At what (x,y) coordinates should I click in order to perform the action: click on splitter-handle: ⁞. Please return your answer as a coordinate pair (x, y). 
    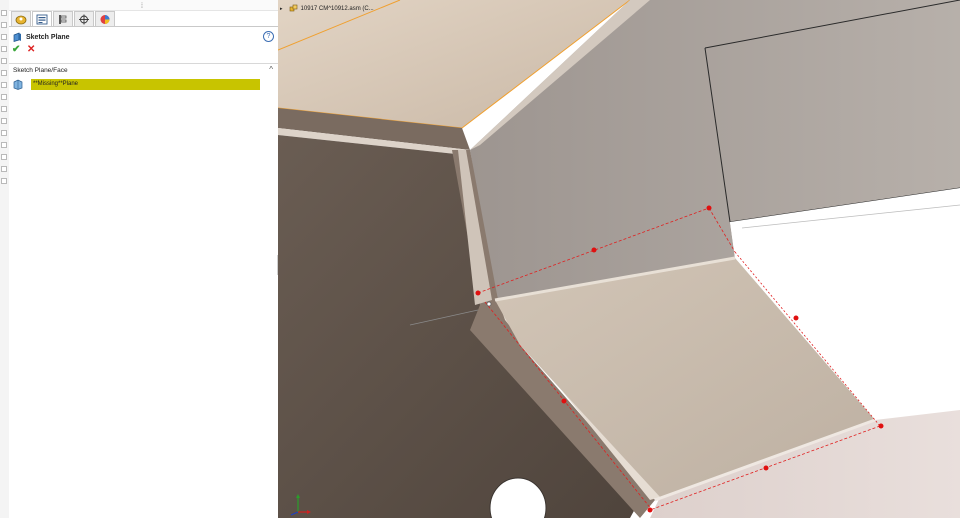
    Looking at the image, I should click on (142, 6).